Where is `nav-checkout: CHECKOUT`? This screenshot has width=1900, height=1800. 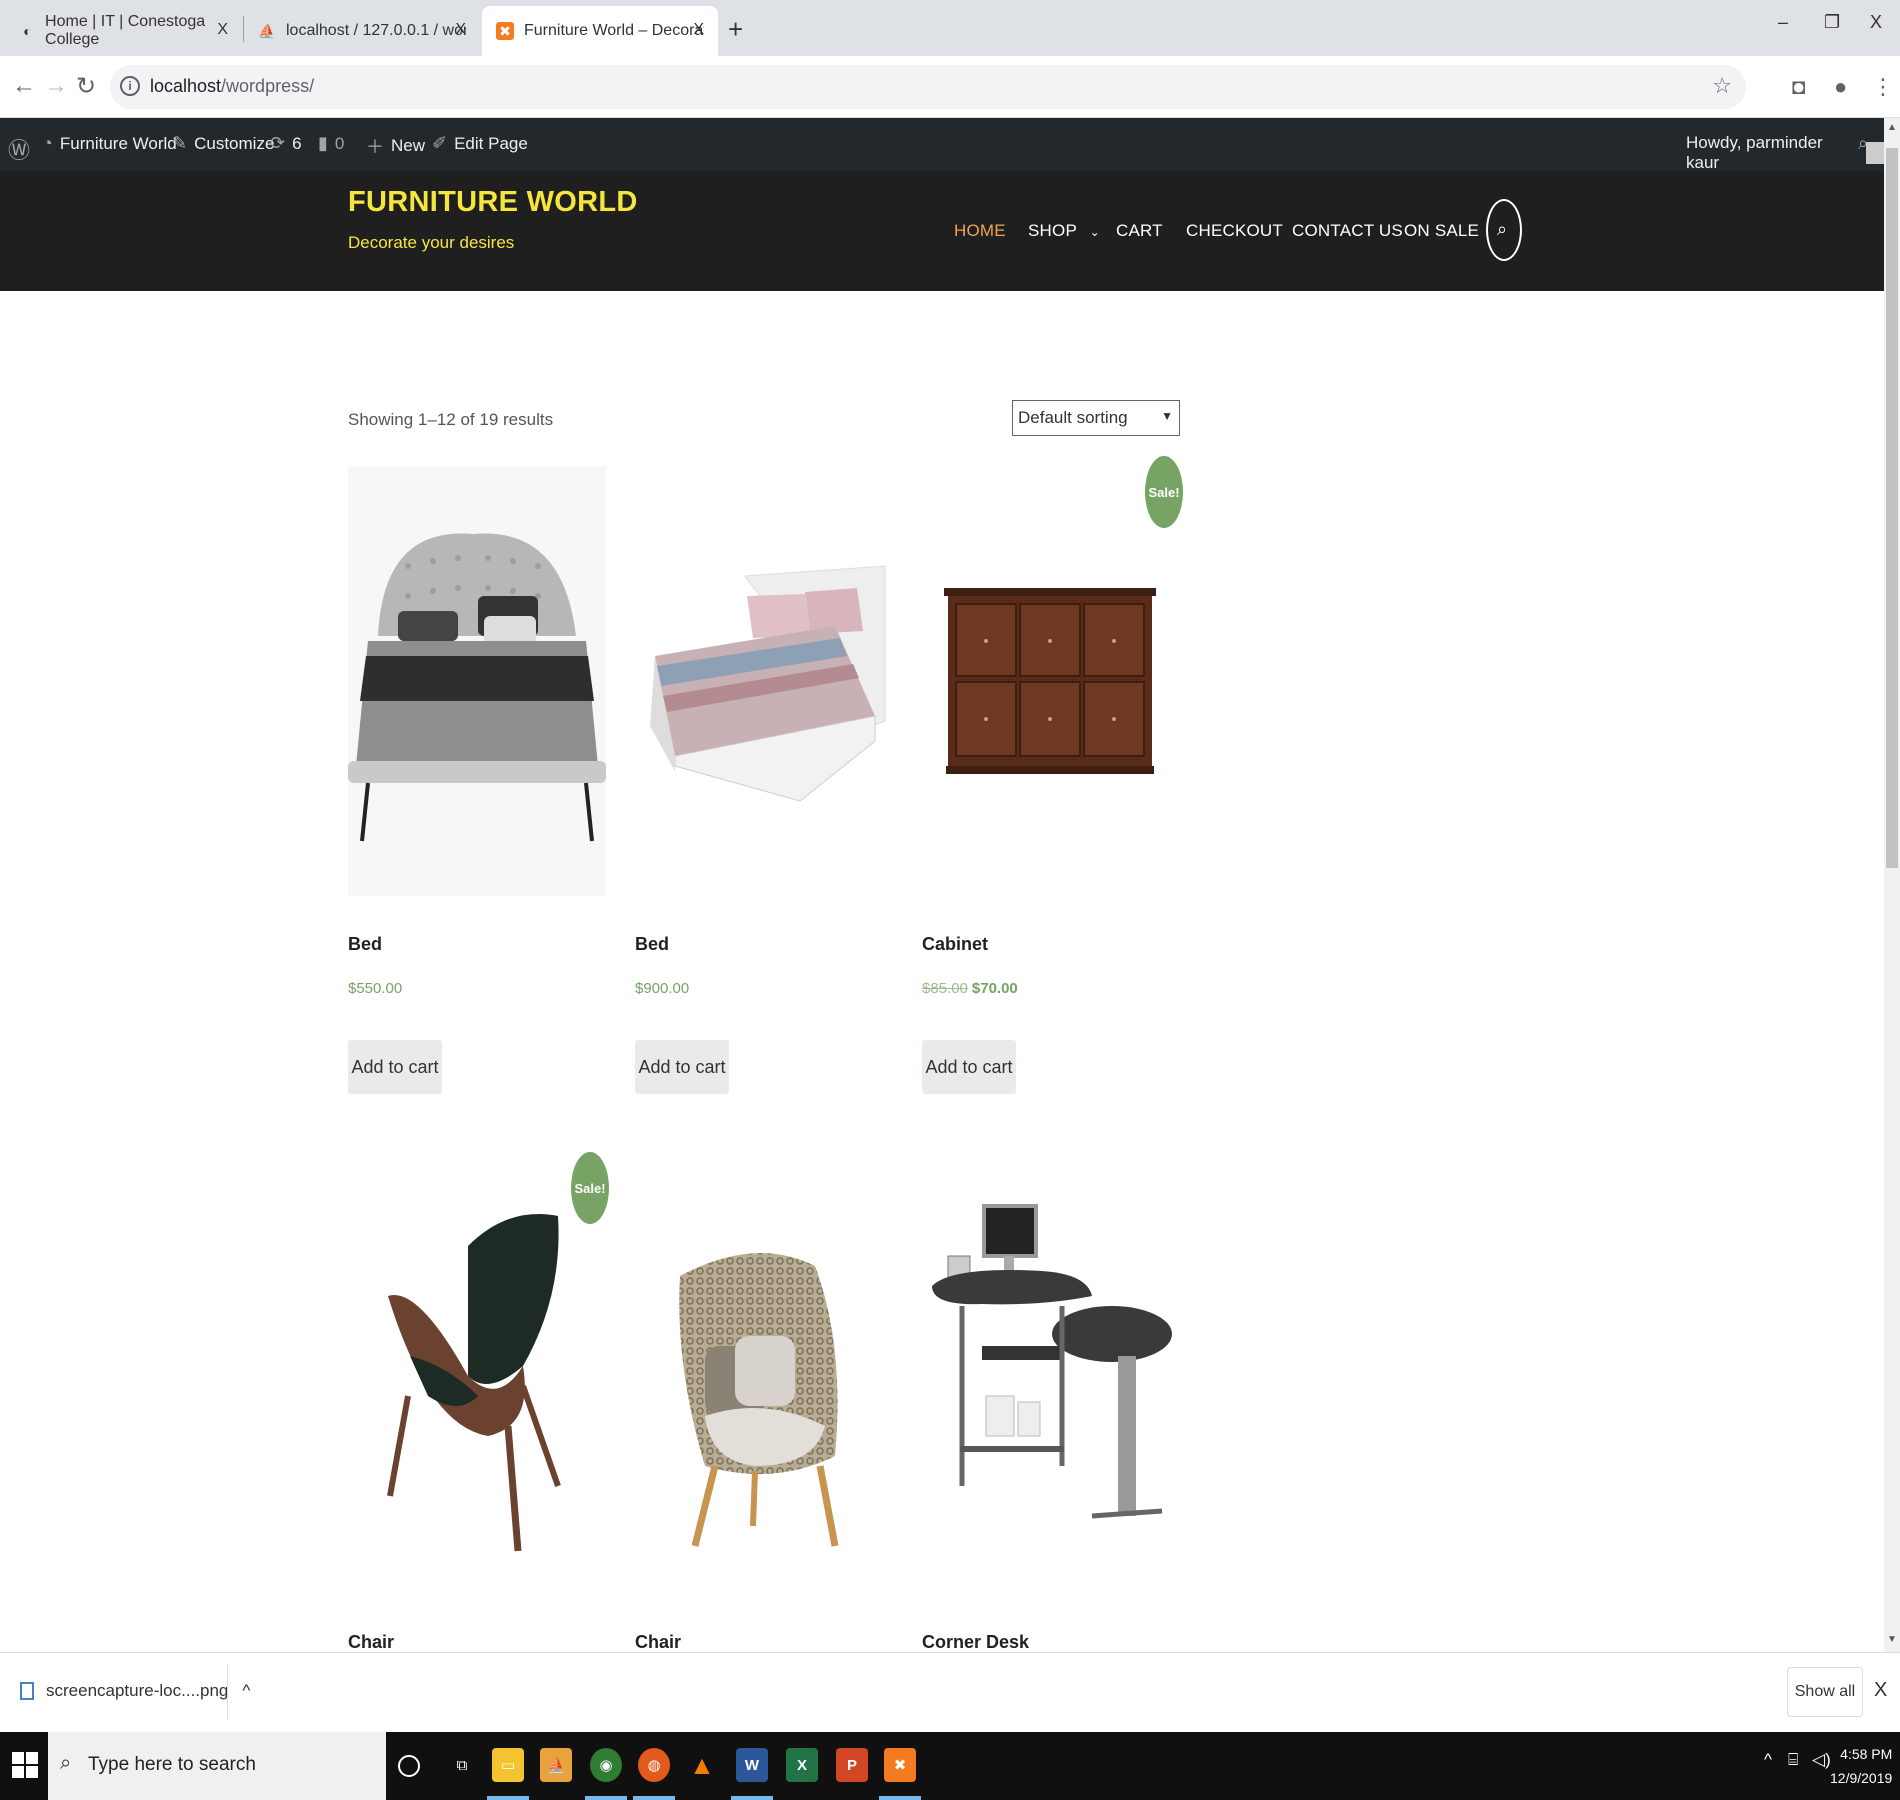
nav-checkout: CHECKOUT is located at coordinates (1234, 231).